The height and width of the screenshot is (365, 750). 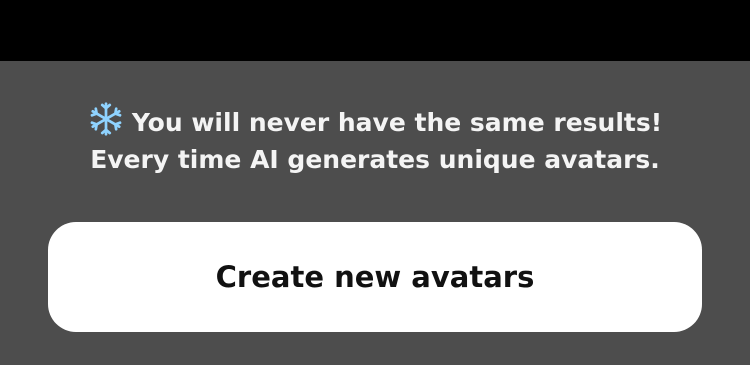 I want to click on info-line-2: Every time AI generates unique avatars., so click(x=375, y=159).